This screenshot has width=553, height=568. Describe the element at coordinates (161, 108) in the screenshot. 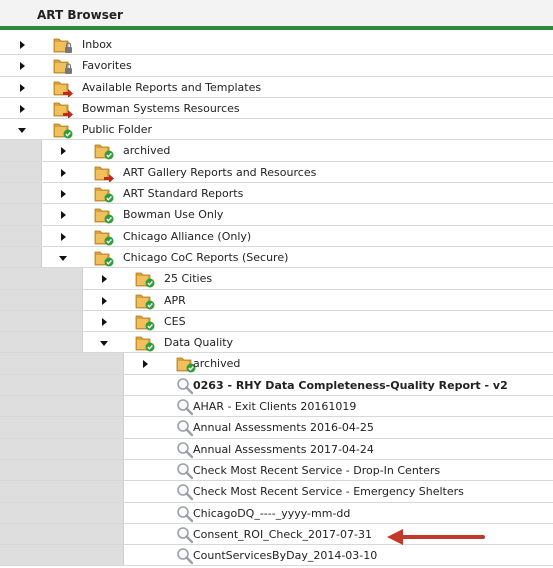

I see `tree-item-label: Bowman Systems Resources` at that location.